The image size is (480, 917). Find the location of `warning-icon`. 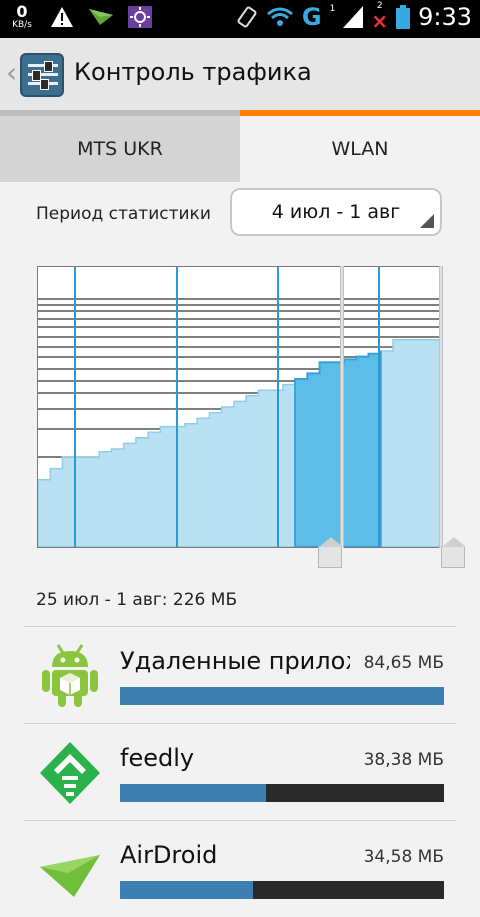

warning-icon is located at coordinates (62, 17).